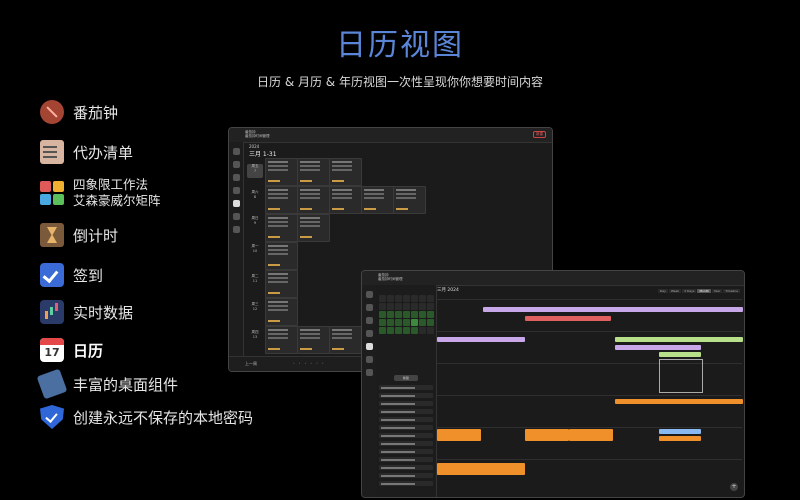 This screenshot has height=500, width=800. I want to click on view-tab-week: Week, so click(675, 291).